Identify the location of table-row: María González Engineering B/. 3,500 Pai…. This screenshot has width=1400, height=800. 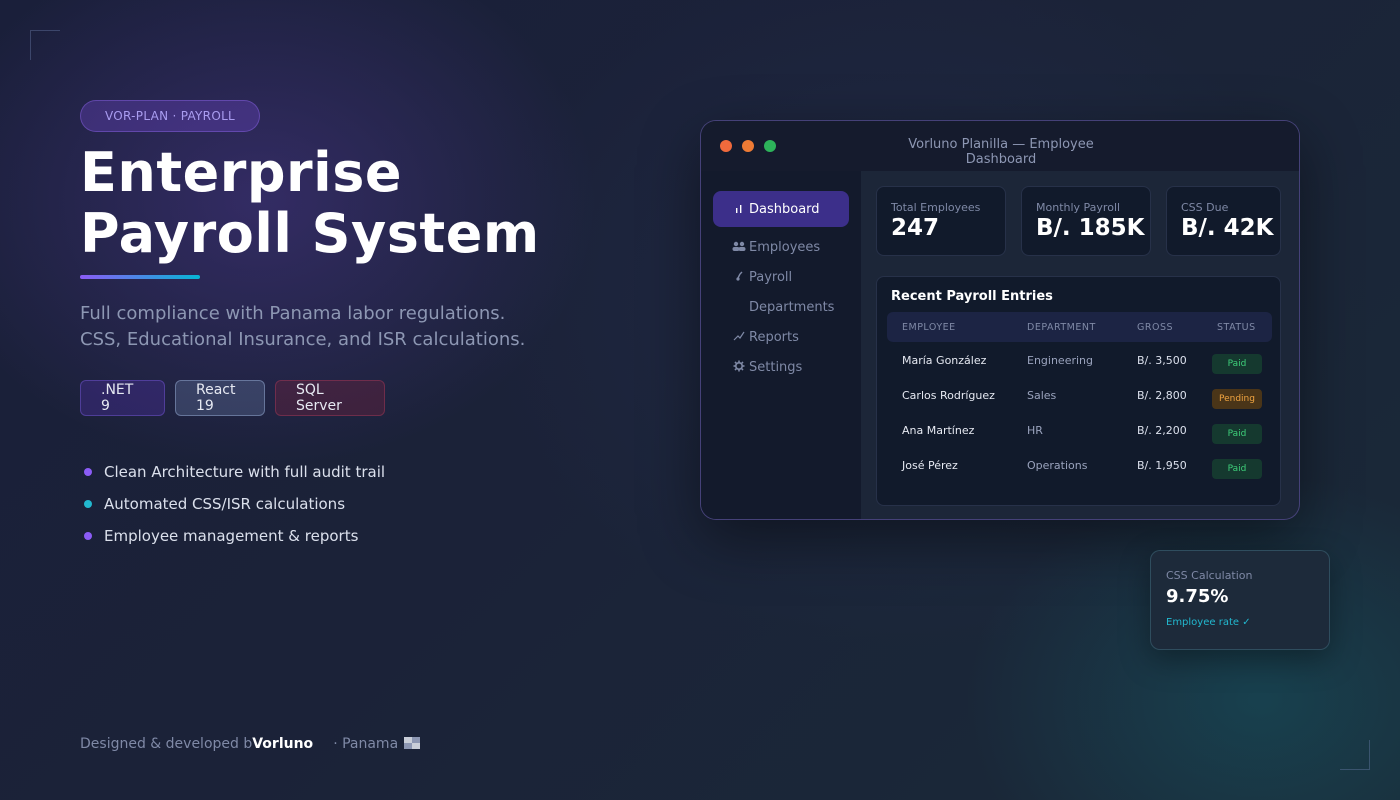
(1079, 362).